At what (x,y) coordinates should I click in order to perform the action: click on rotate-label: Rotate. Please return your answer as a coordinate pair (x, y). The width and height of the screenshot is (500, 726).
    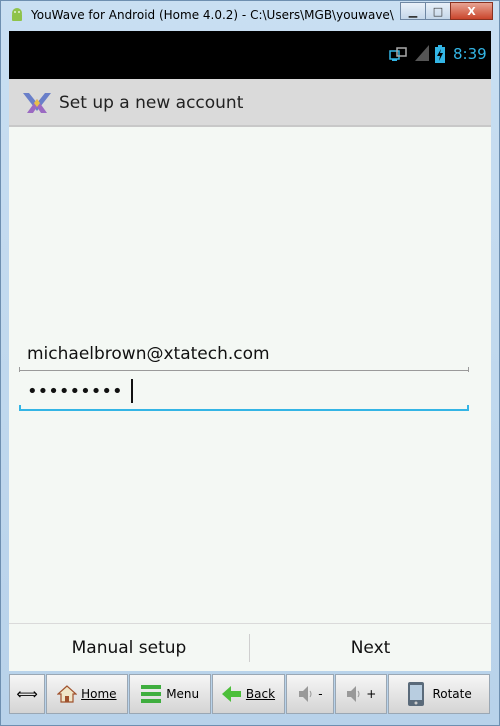
    Looking at the image, I should click on (452, 694).